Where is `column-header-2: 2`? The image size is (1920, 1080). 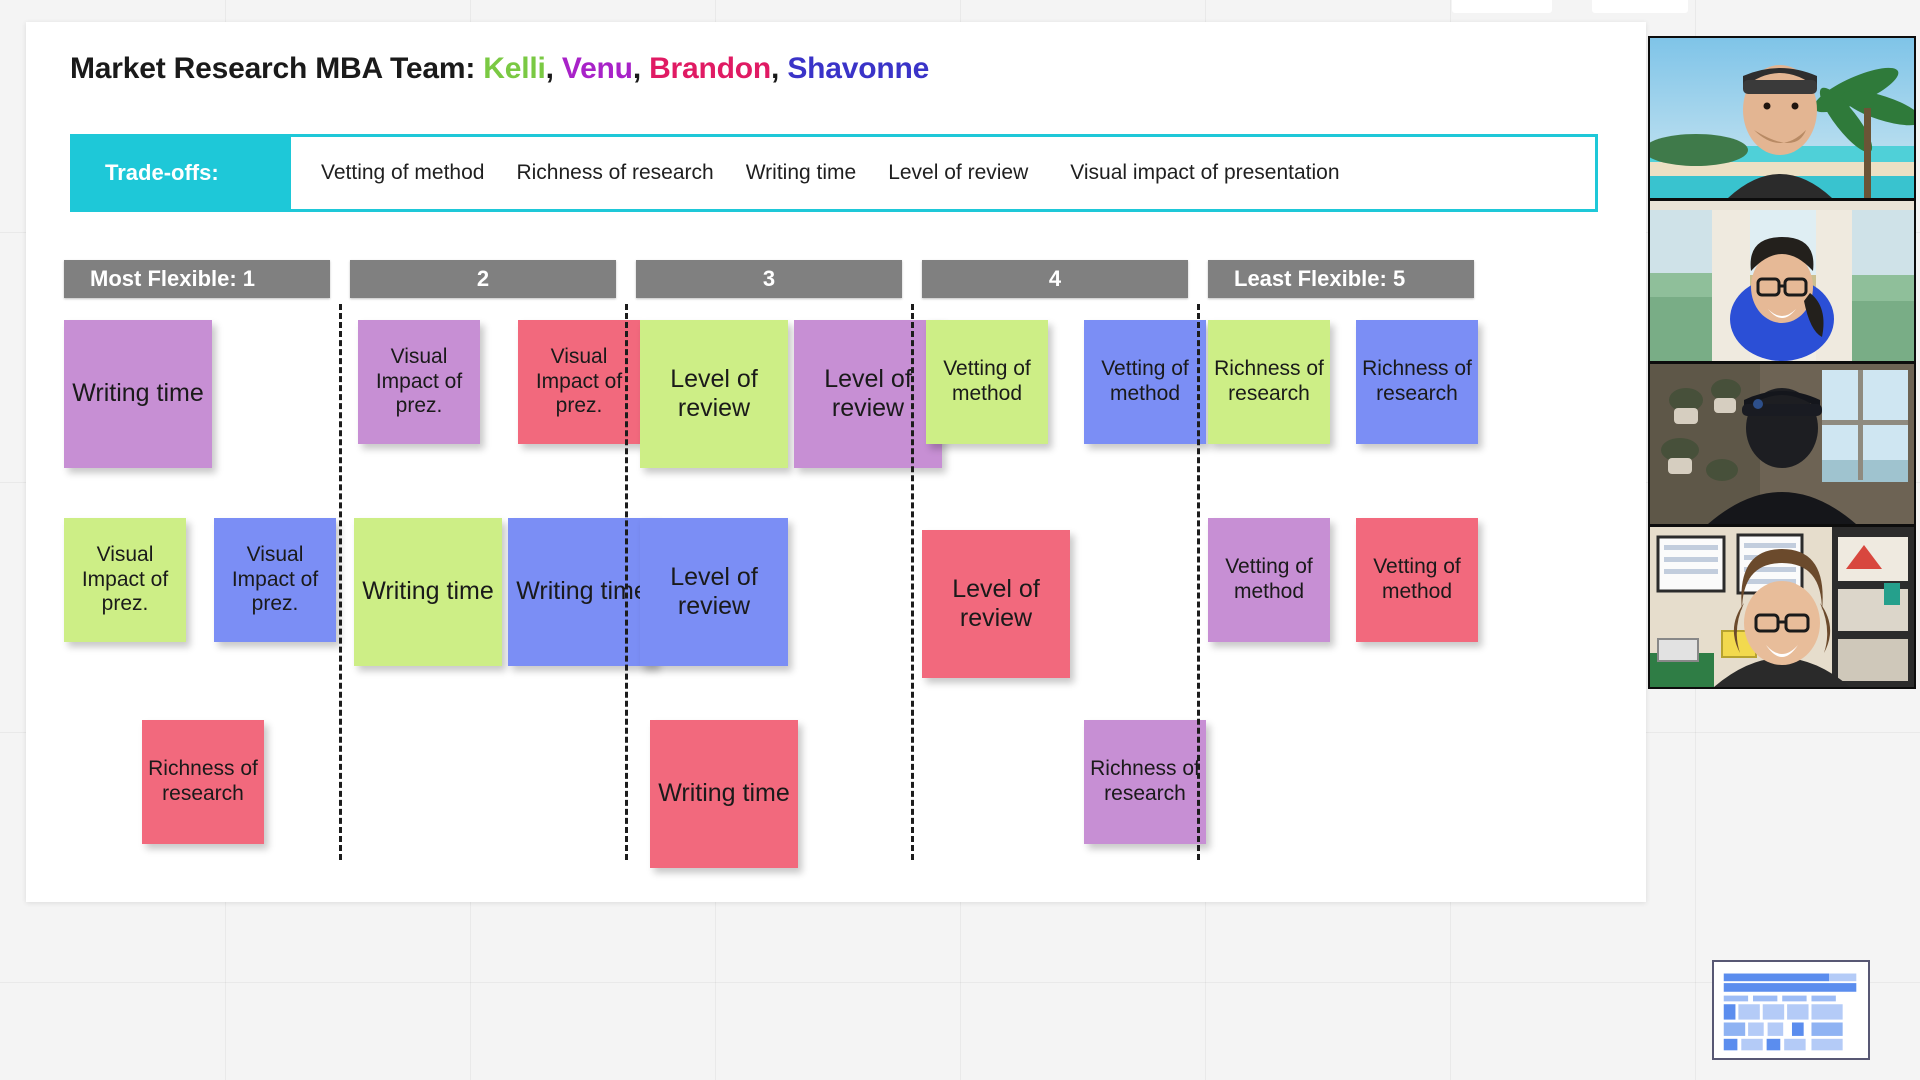
column-header-2: 2 is located at coordinates (483, 279).